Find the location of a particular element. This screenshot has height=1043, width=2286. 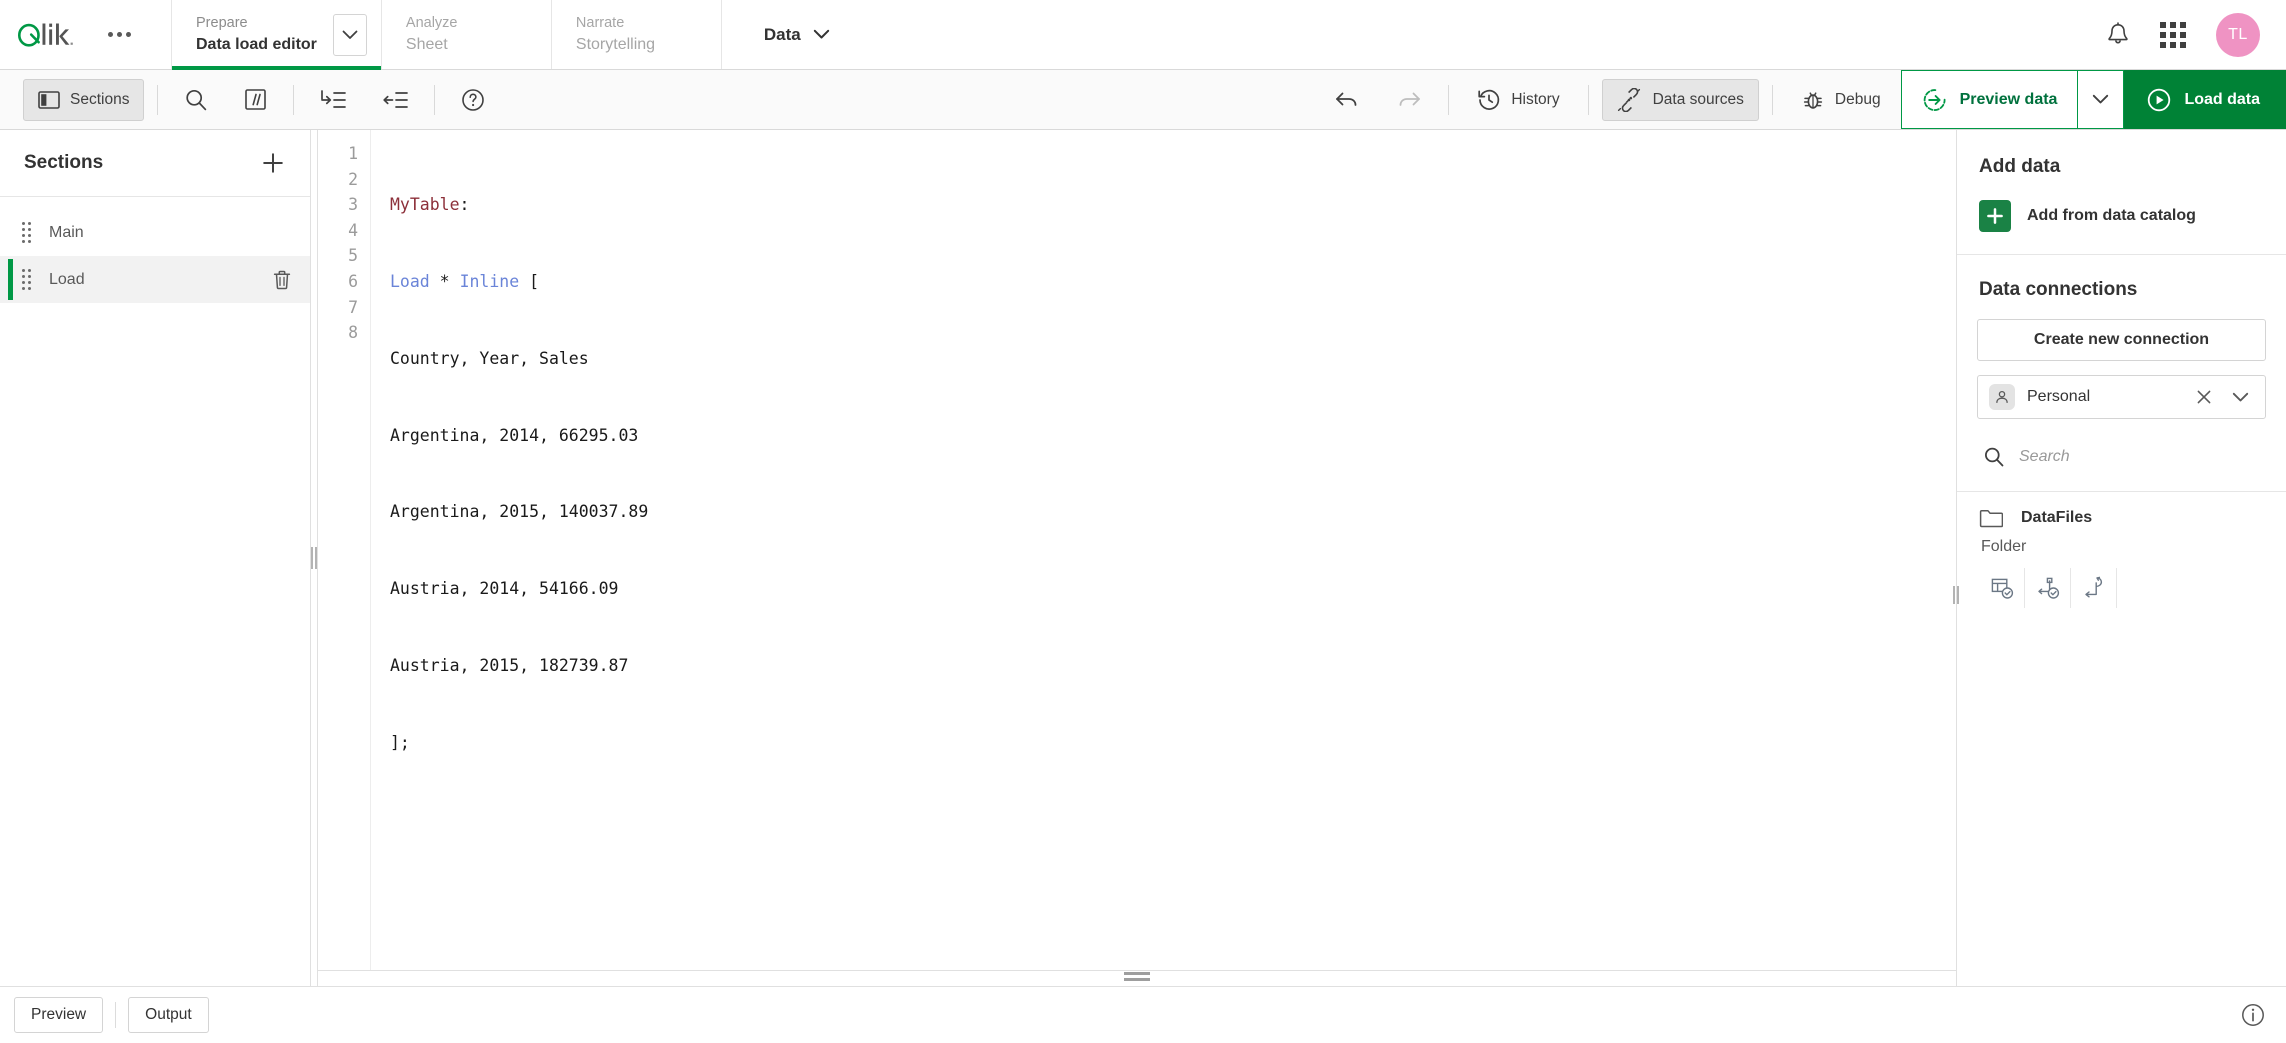

code-line: MyTable: is located at coordinates (1173, 205).